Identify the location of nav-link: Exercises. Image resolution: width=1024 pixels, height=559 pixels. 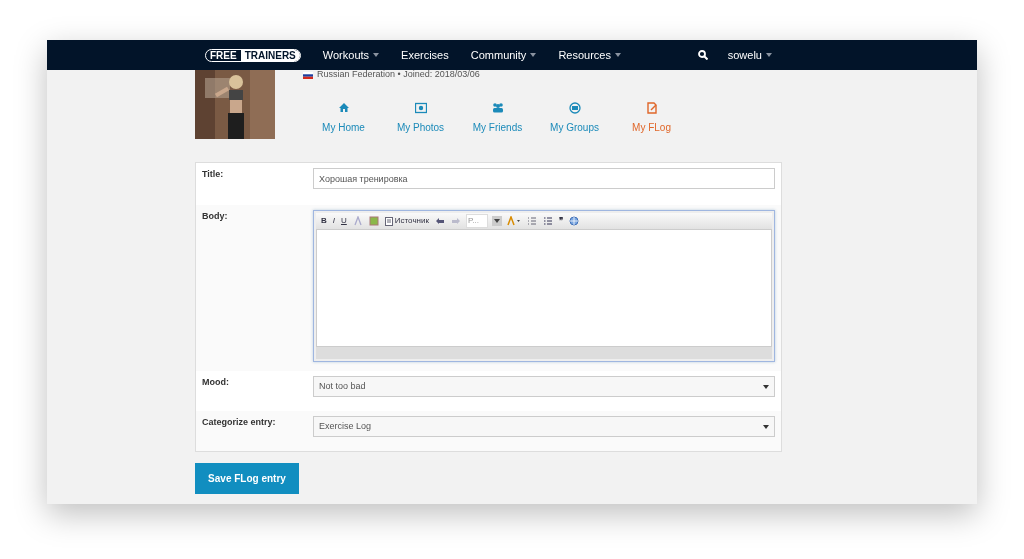
(425, 55).